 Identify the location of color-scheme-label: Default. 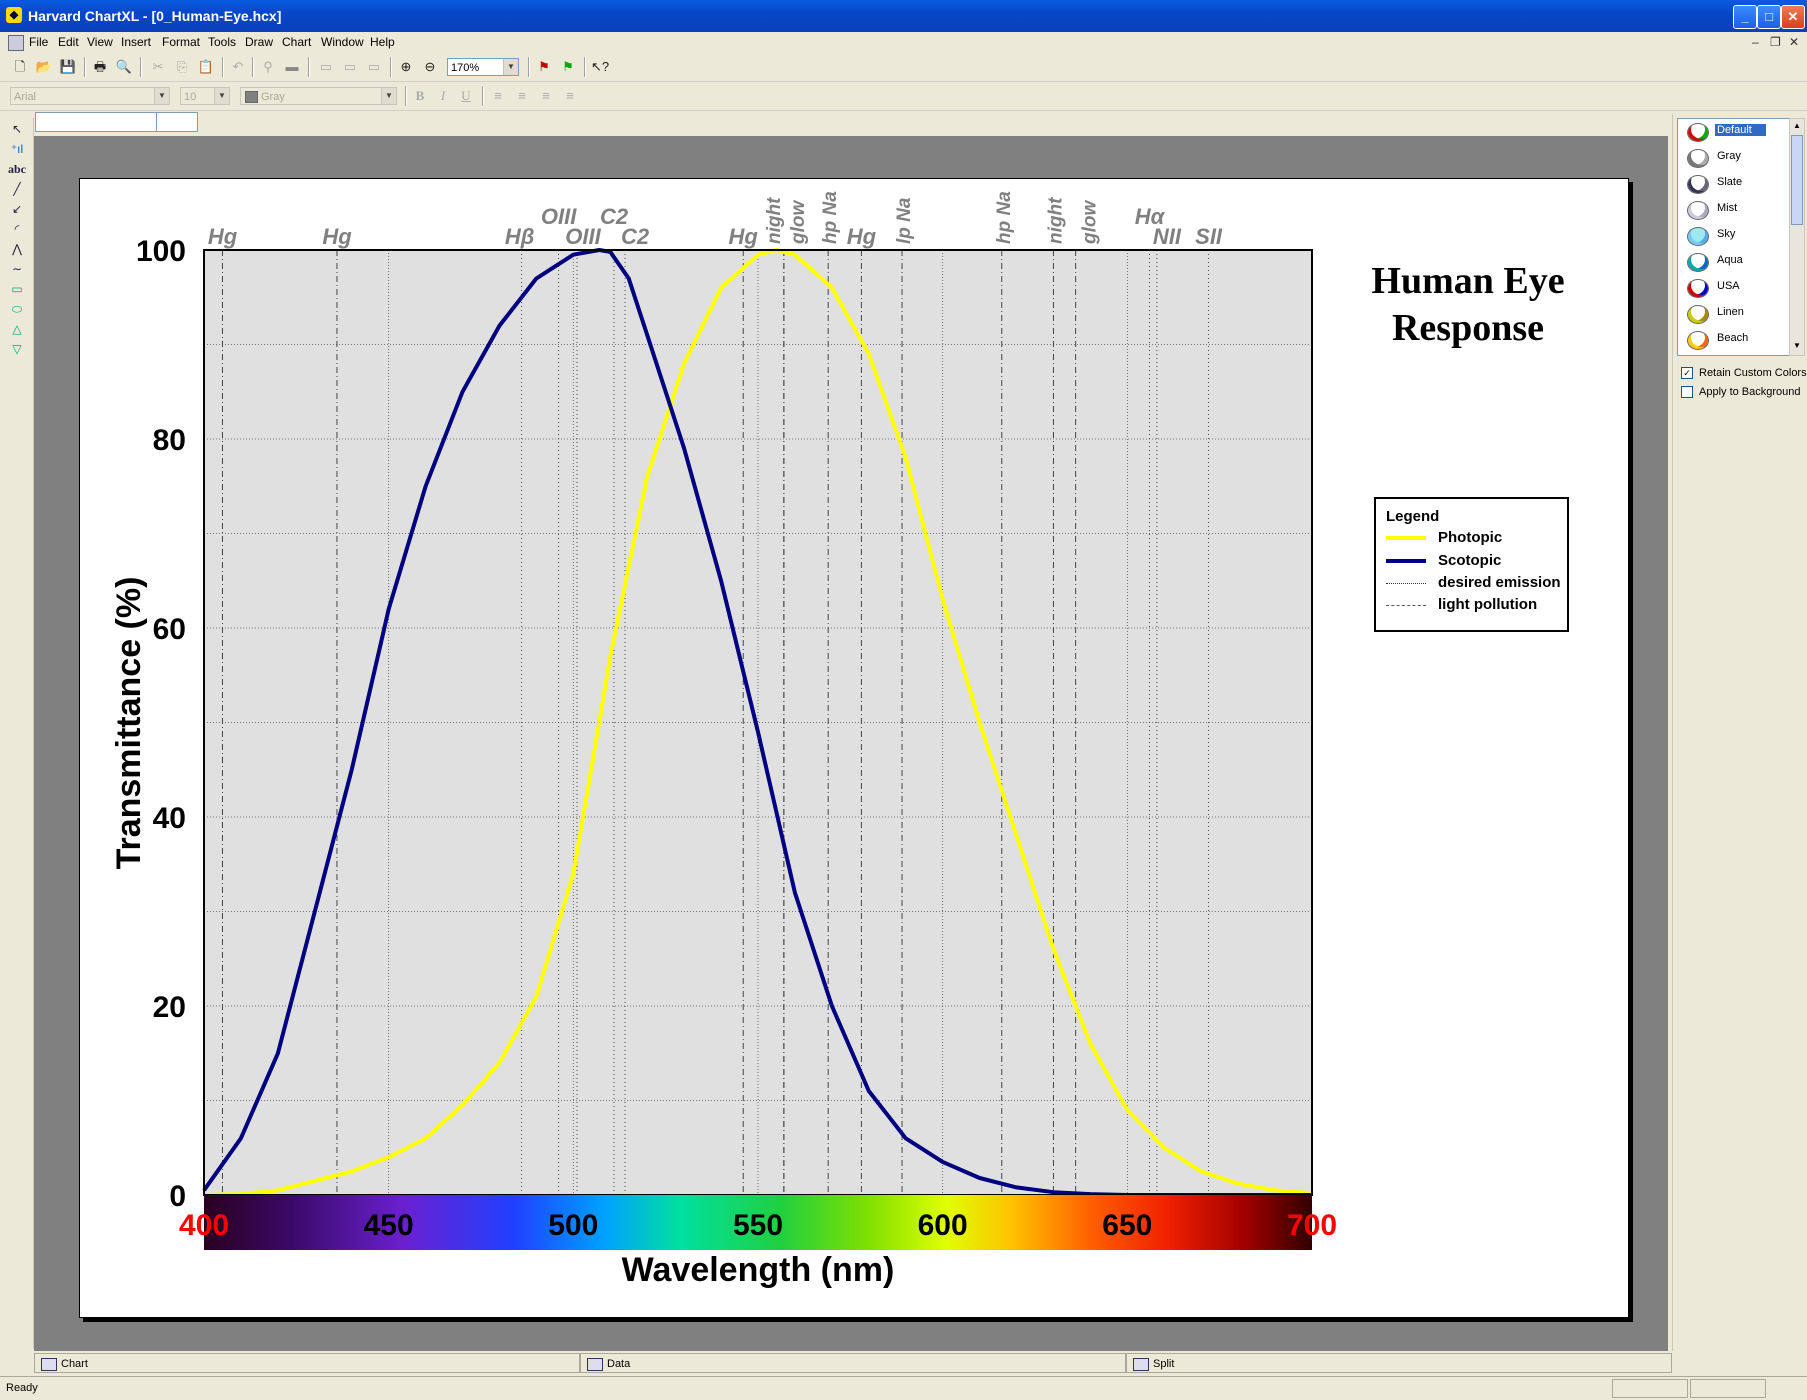
(1740, 130).